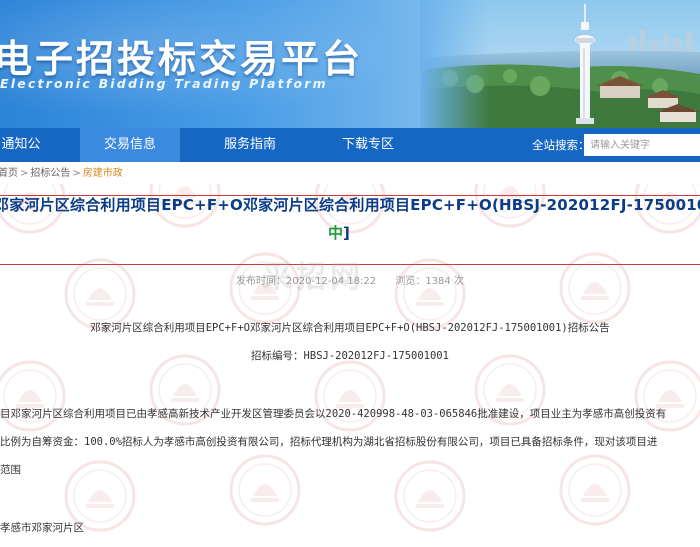 This screenshot has height=547, width=700. What do you see at coordinates (410, 281) in the screenshot?
I see `views-label: 浏览：` at bounding box center [410, 281].